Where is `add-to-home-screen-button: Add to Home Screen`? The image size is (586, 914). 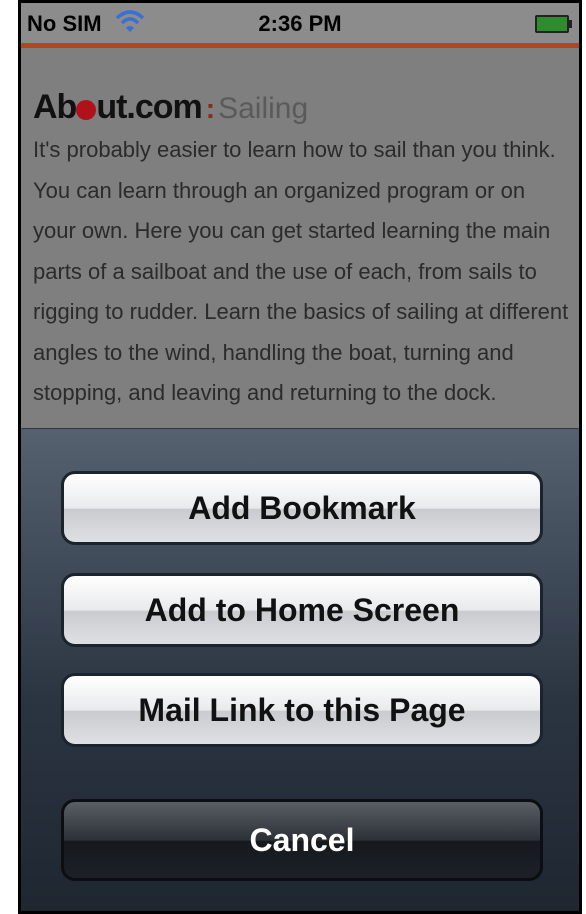
add-to-home-screen-button: Add to Home Screen is located at coordinates (302, 610).